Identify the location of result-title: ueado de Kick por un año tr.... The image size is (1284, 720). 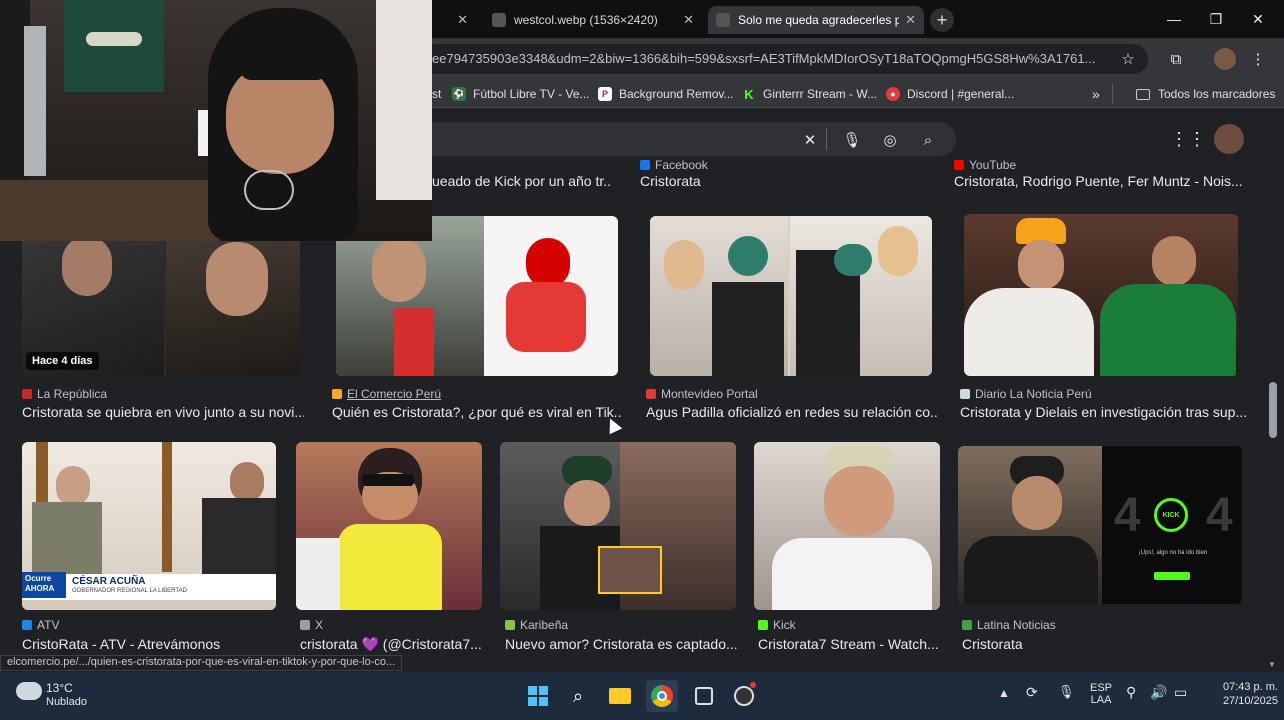
(522, 181).